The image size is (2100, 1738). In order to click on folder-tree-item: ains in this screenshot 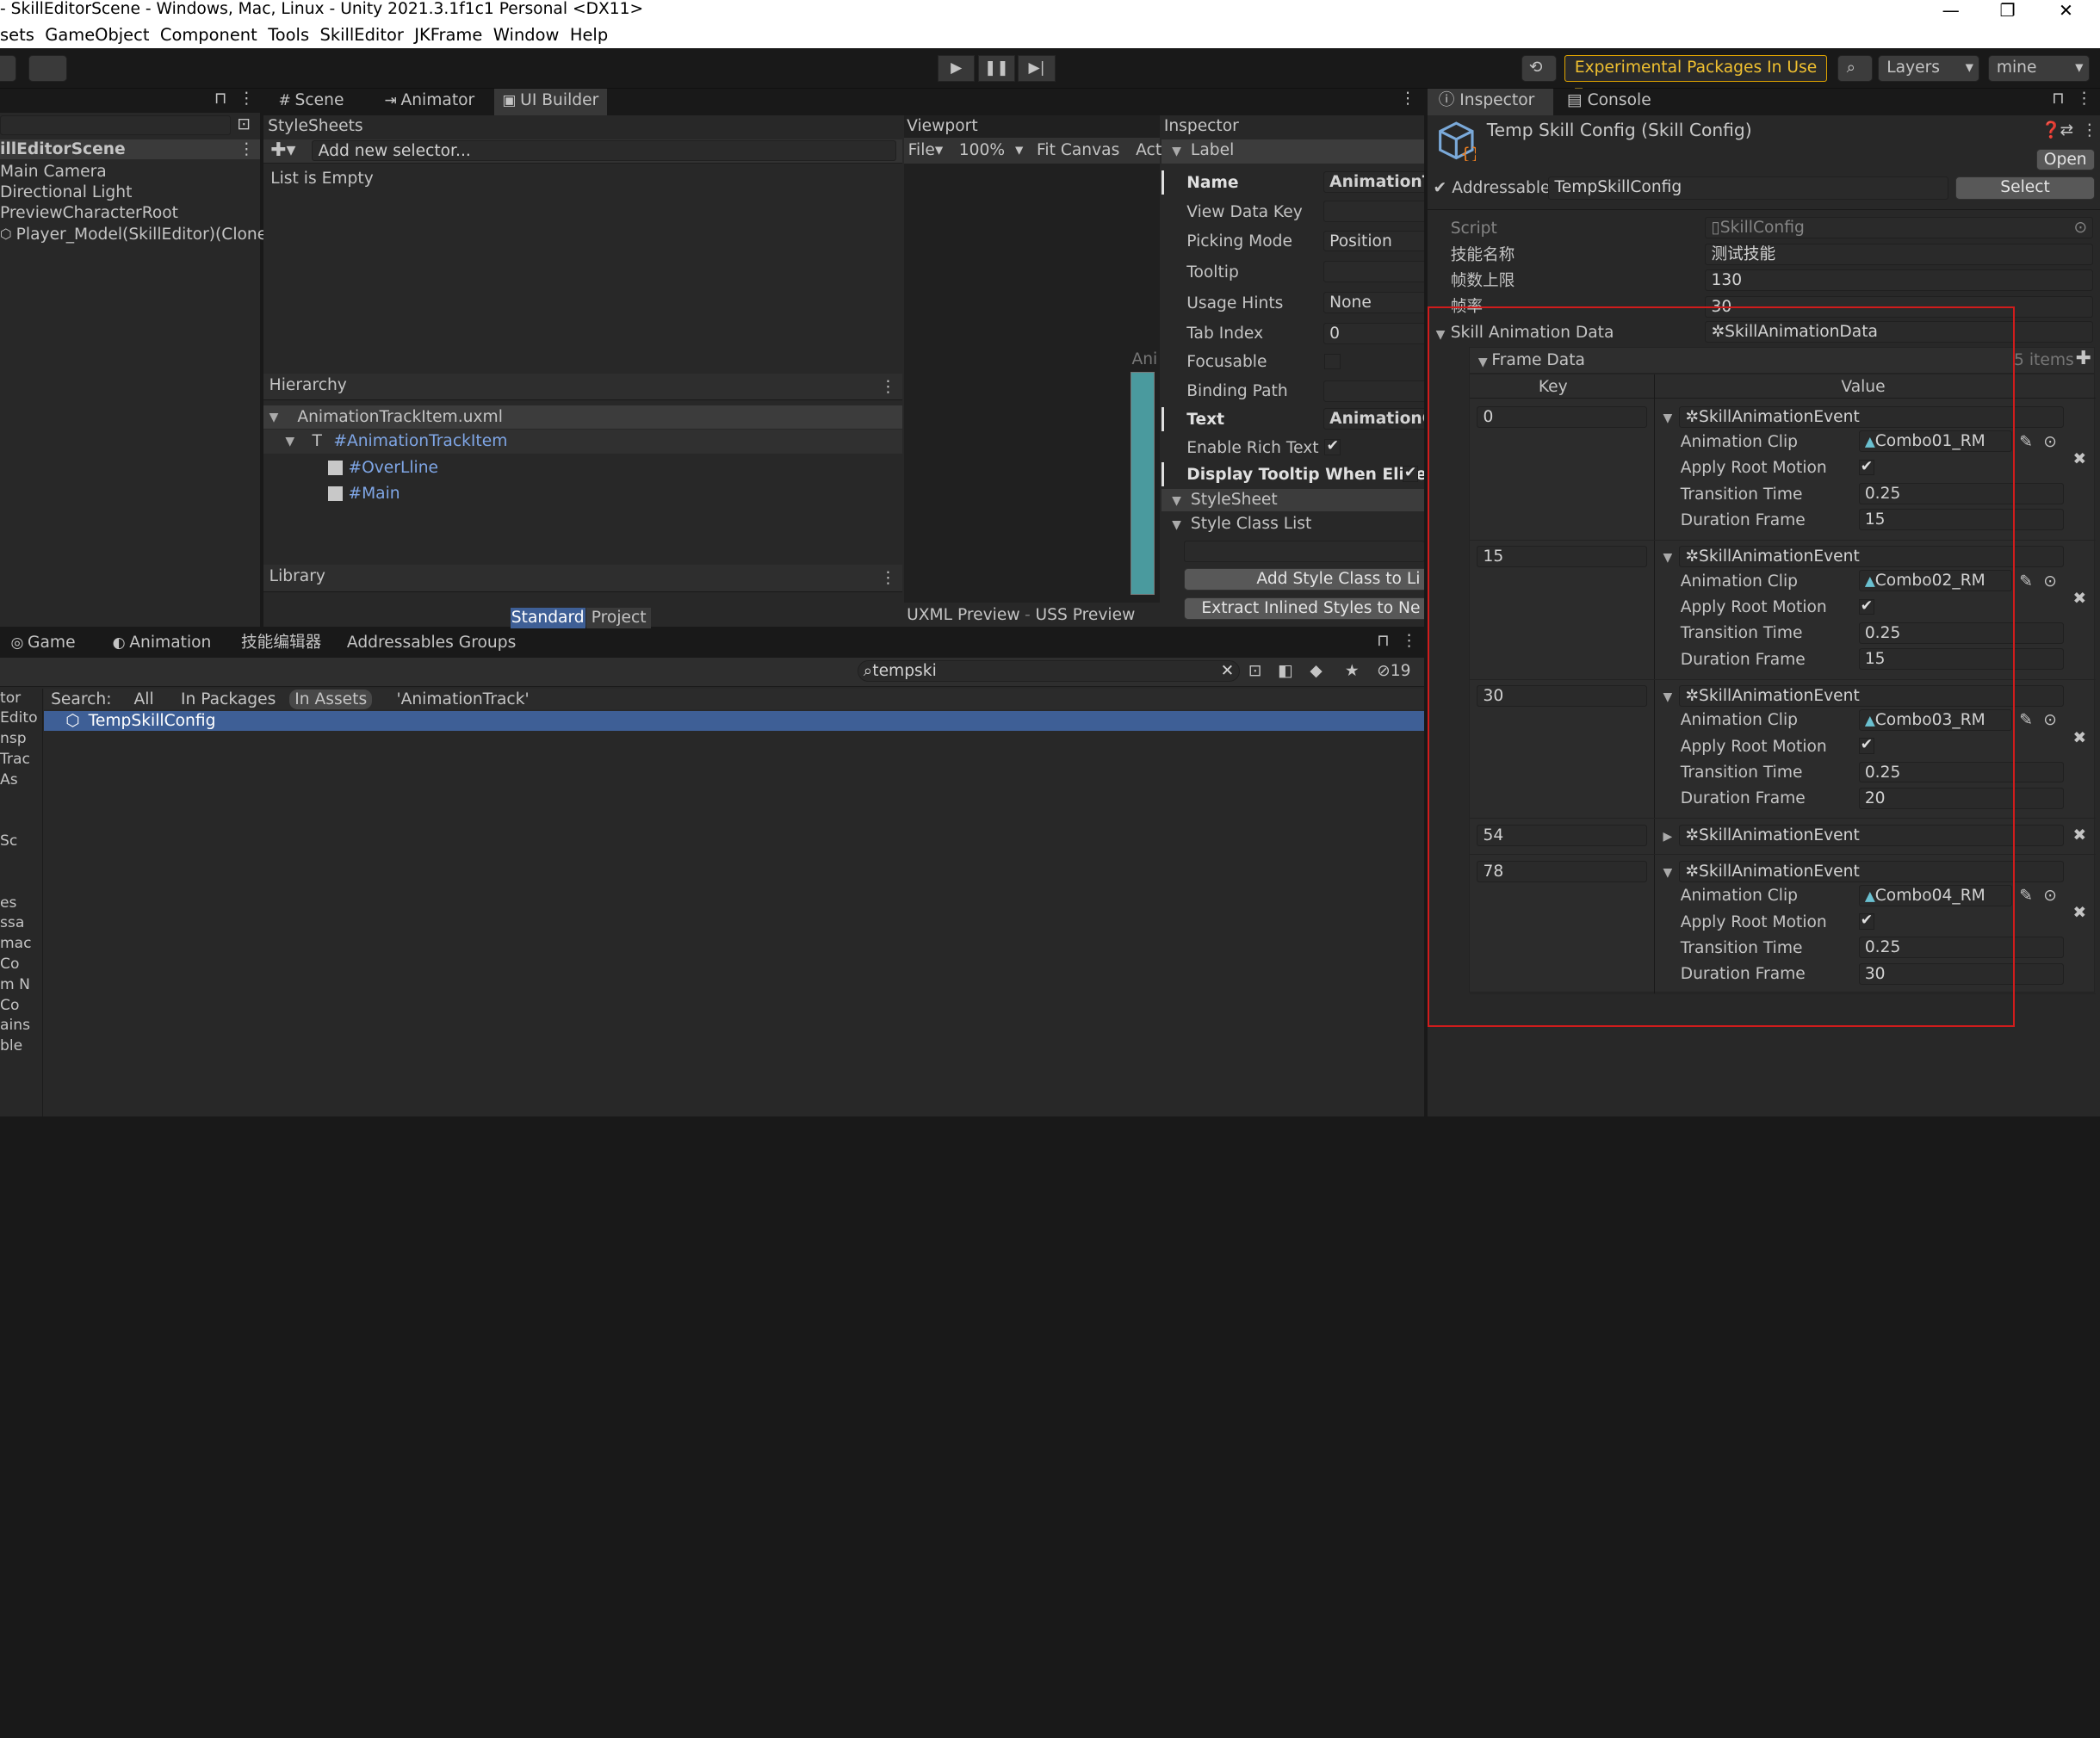, I will do `click(15, 1026)`.